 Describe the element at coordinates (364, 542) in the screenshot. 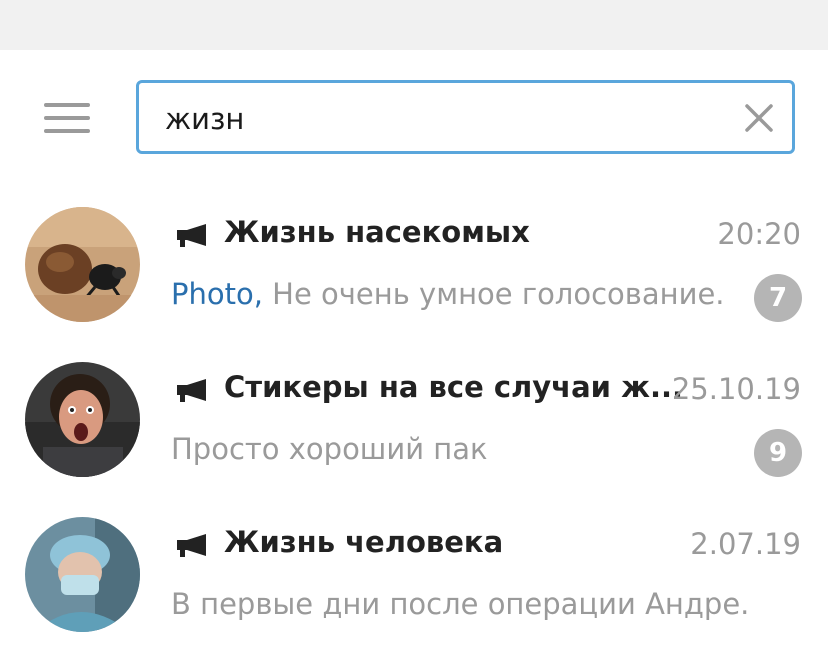

I see `chat-title: Жизнь человека` at that location.